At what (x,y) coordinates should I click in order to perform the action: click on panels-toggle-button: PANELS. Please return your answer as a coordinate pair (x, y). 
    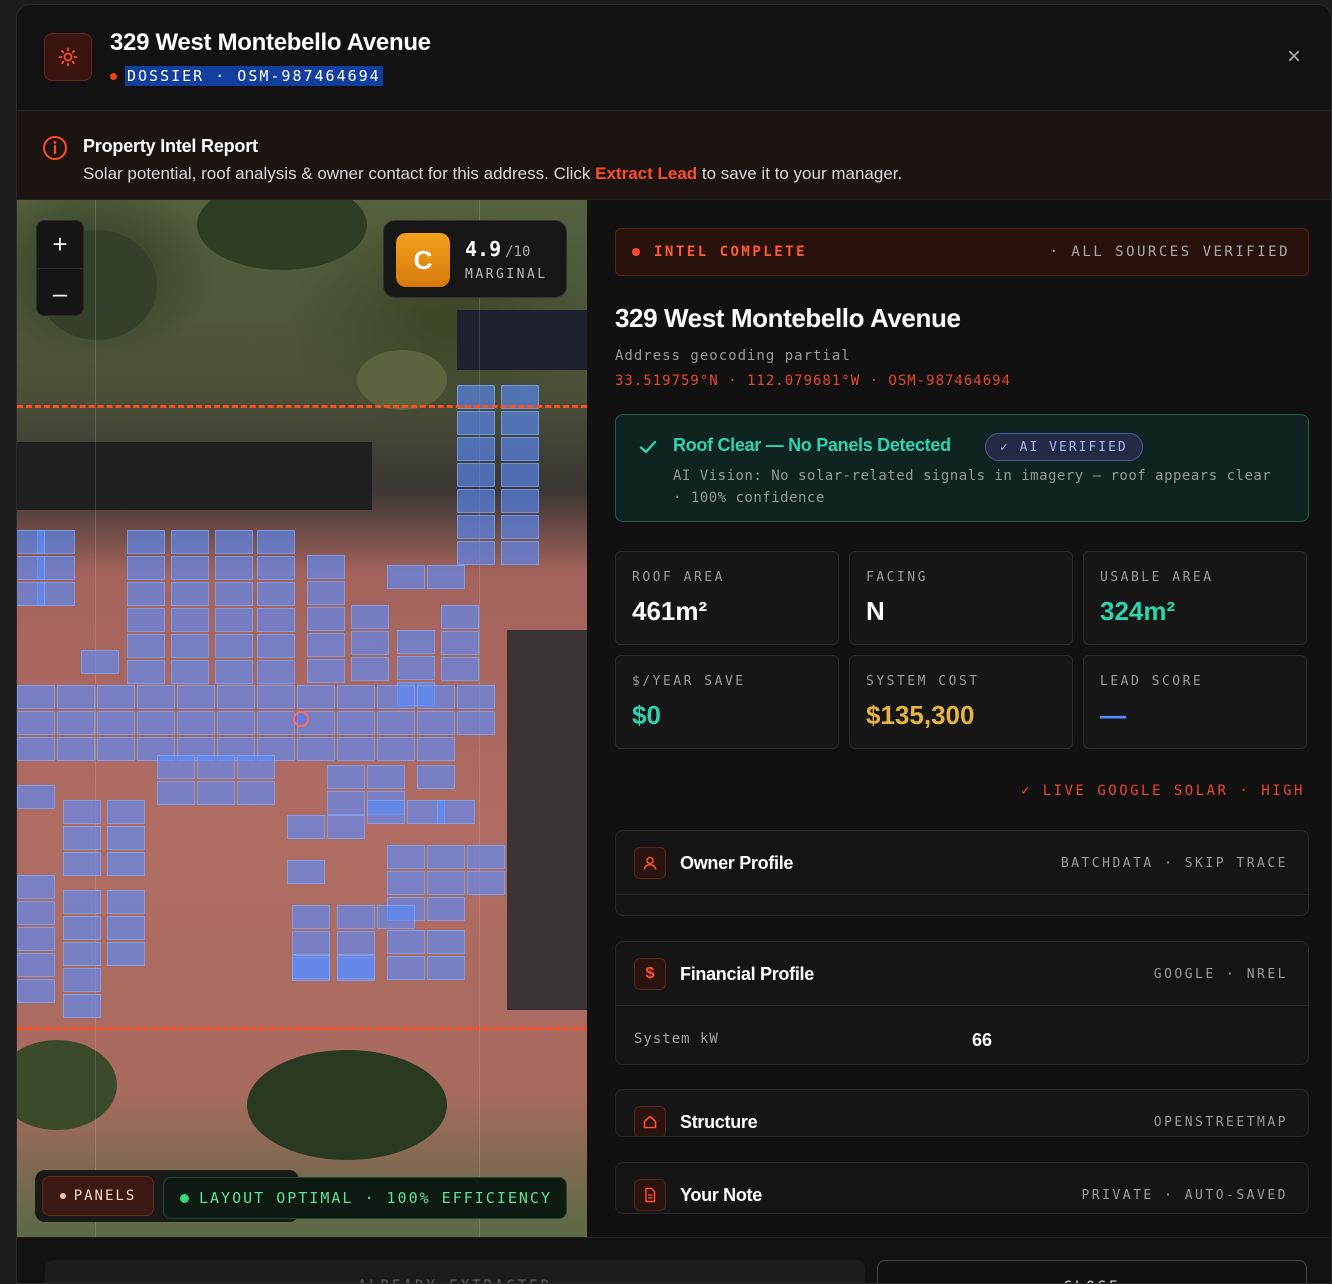
    Looking at the image, I should click on (98, 1196).